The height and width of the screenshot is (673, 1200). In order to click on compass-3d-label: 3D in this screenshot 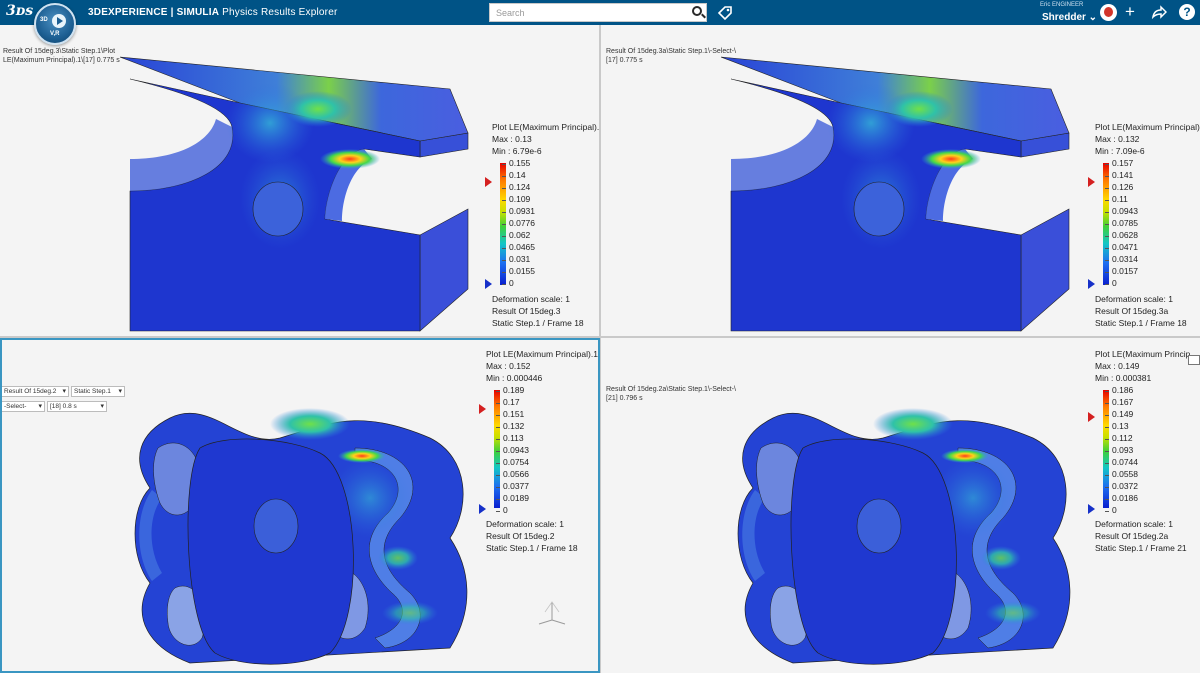, I will do `click(44, 20)`.